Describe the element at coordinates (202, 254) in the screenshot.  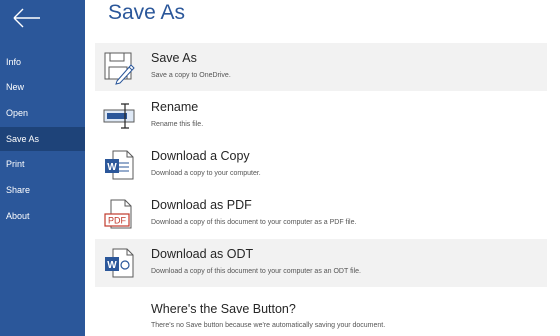
I see `download-odt-title: Download as ODT` at that location.